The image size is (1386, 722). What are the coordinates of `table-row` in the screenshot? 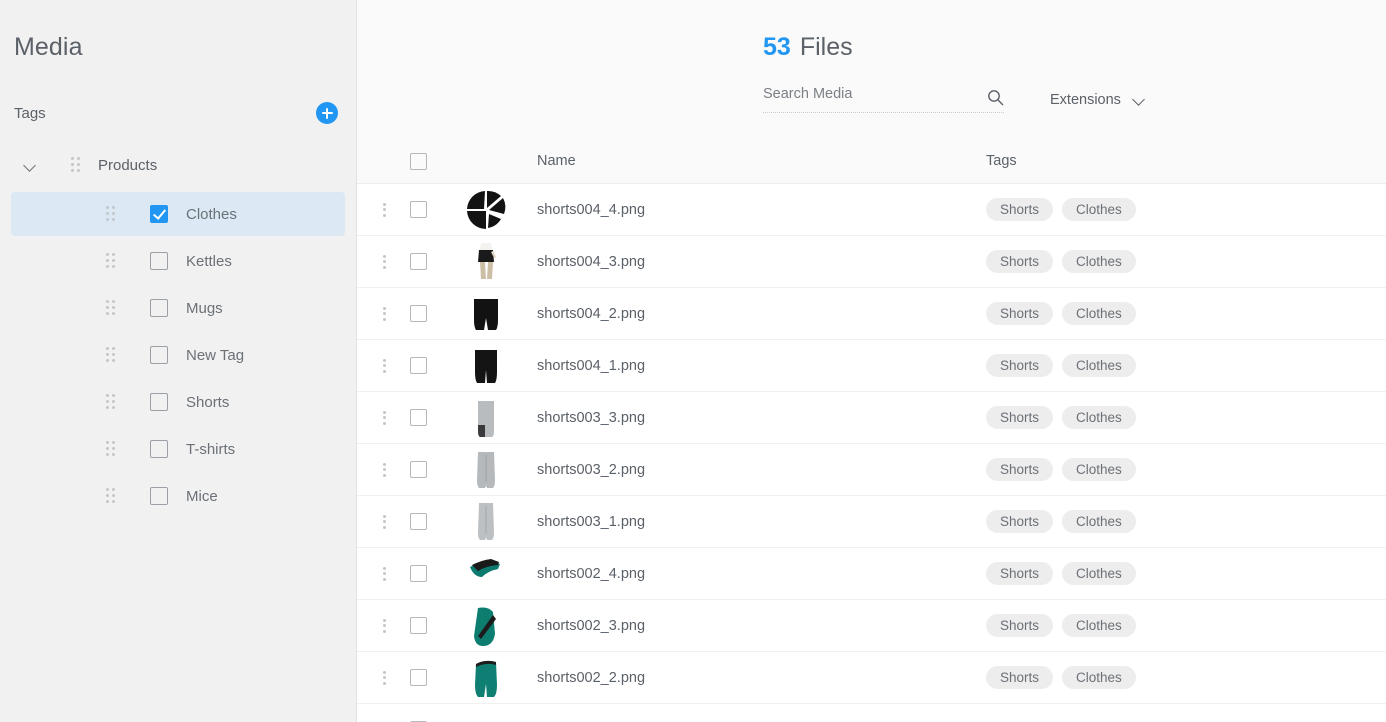 It's located at (871, 712).